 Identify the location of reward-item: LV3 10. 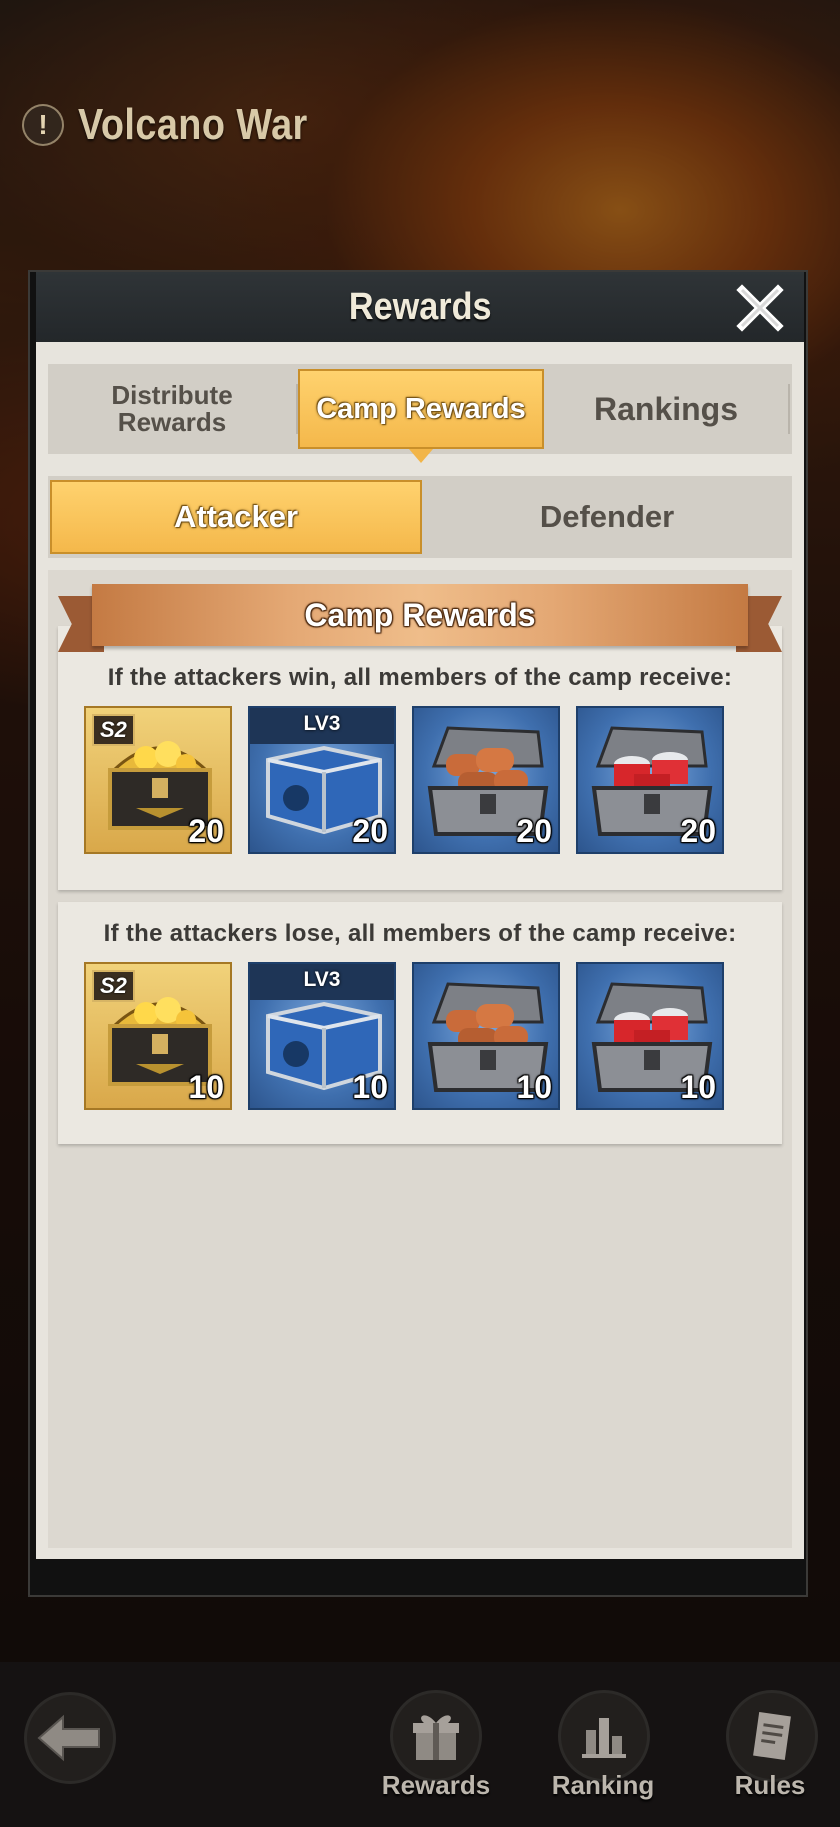
(322, 1036).